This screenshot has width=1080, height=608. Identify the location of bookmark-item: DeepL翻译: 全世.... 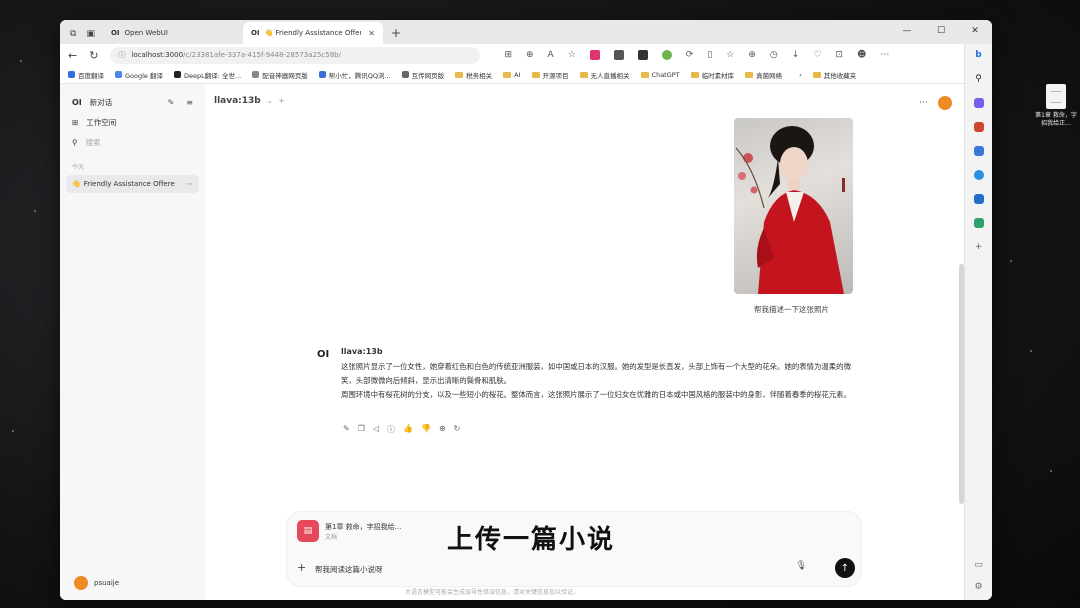
(207, 75).